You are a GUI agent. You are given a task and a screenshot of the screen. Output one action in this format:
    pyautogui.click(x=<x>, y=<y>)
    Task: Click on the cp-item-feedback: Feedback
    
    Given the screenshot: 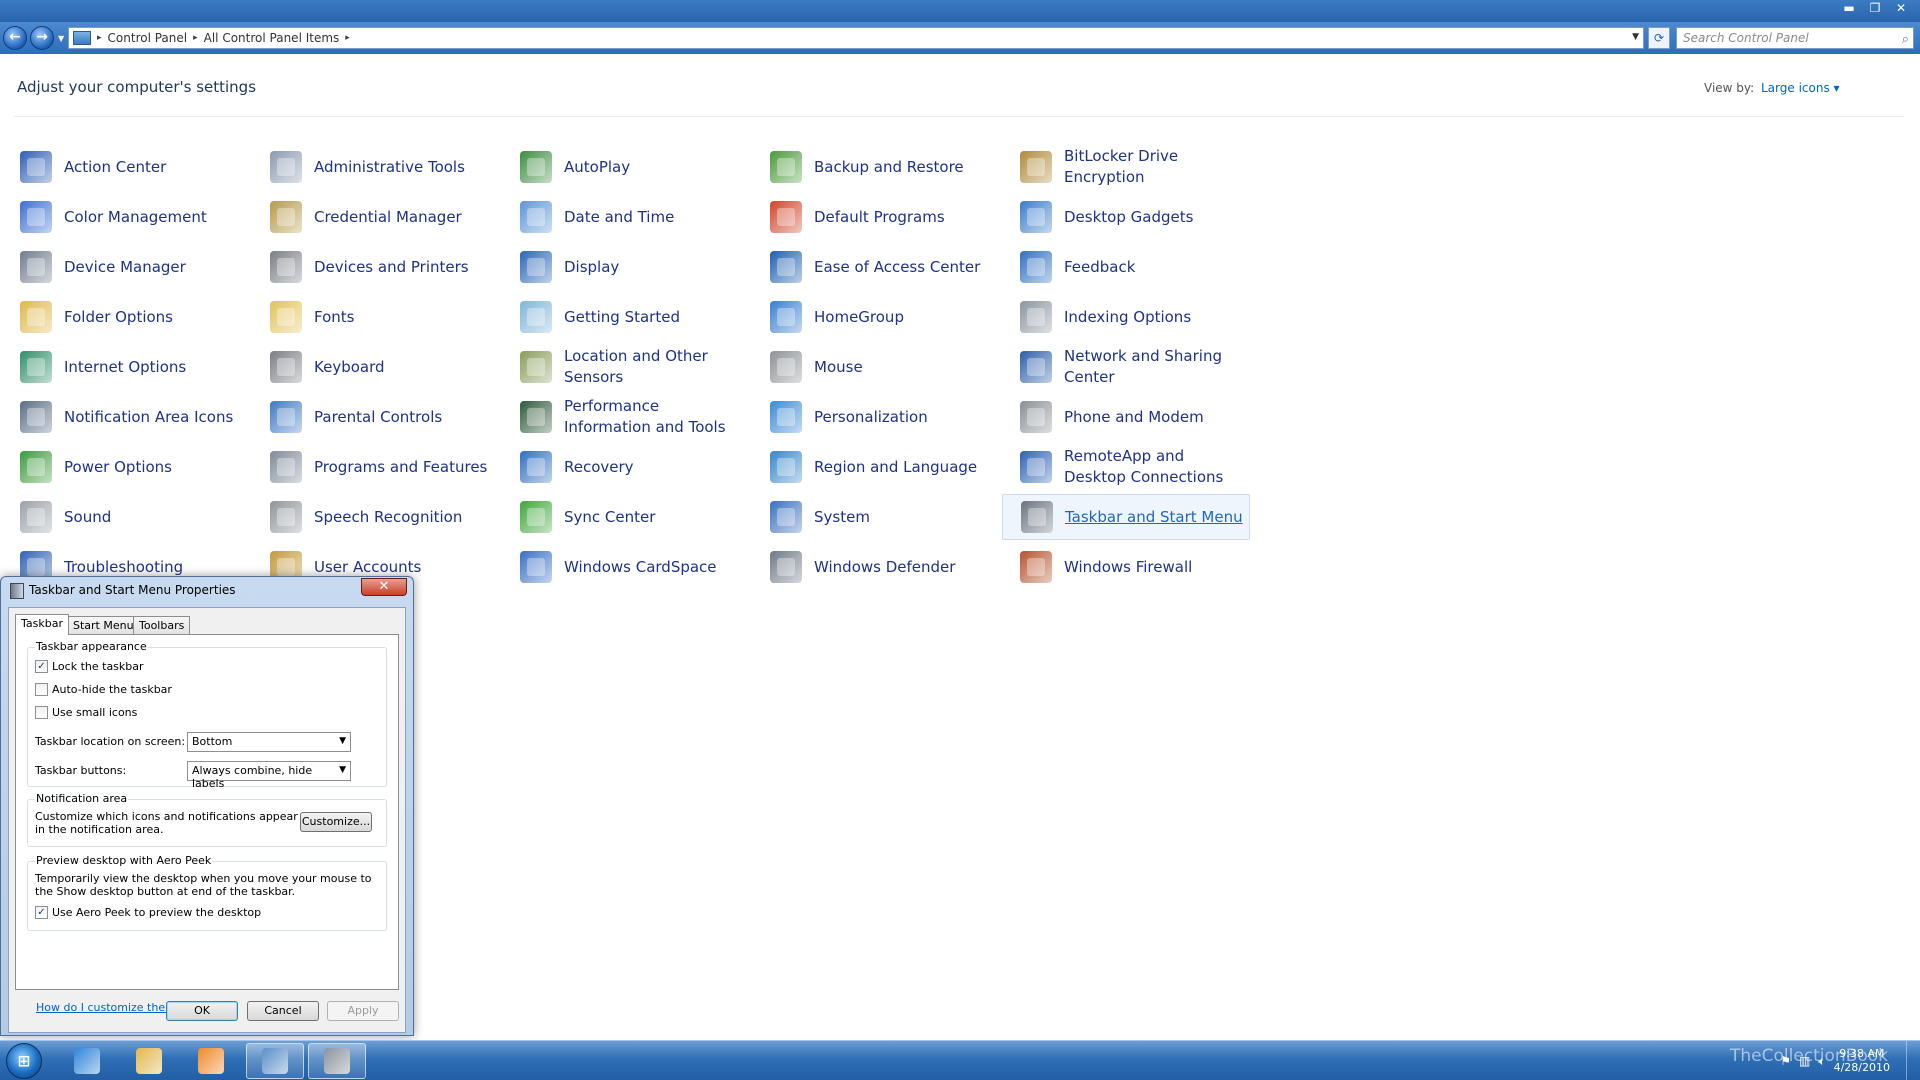 What is the action you would take?
    pyautogui.click(x=1126, y=267)
    